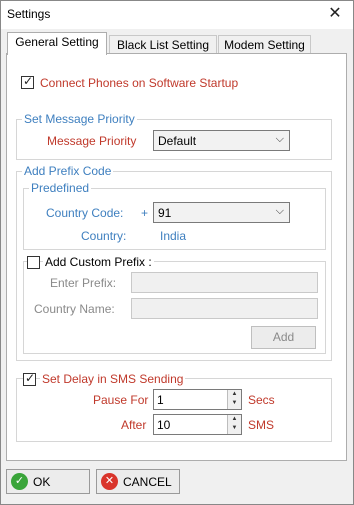  Describe the element at coordinates (147, 482) in the screenshot. I see `cancel-button-label: CANCEL` at that location.